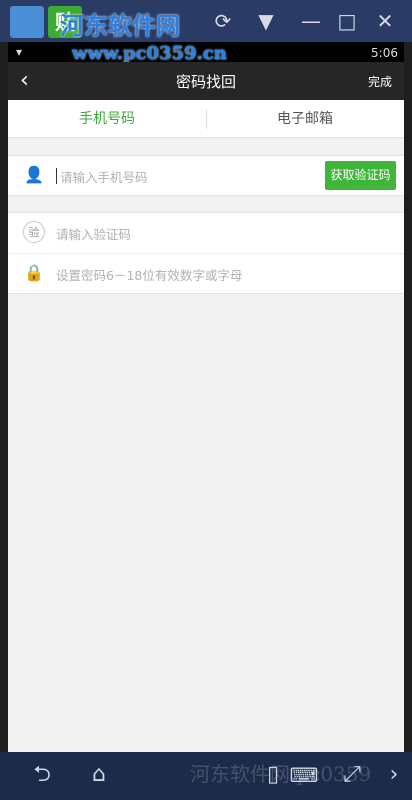 This screenshot has height=800, width=412. I want to click on page-title: 密码找回, so click(205, 82).